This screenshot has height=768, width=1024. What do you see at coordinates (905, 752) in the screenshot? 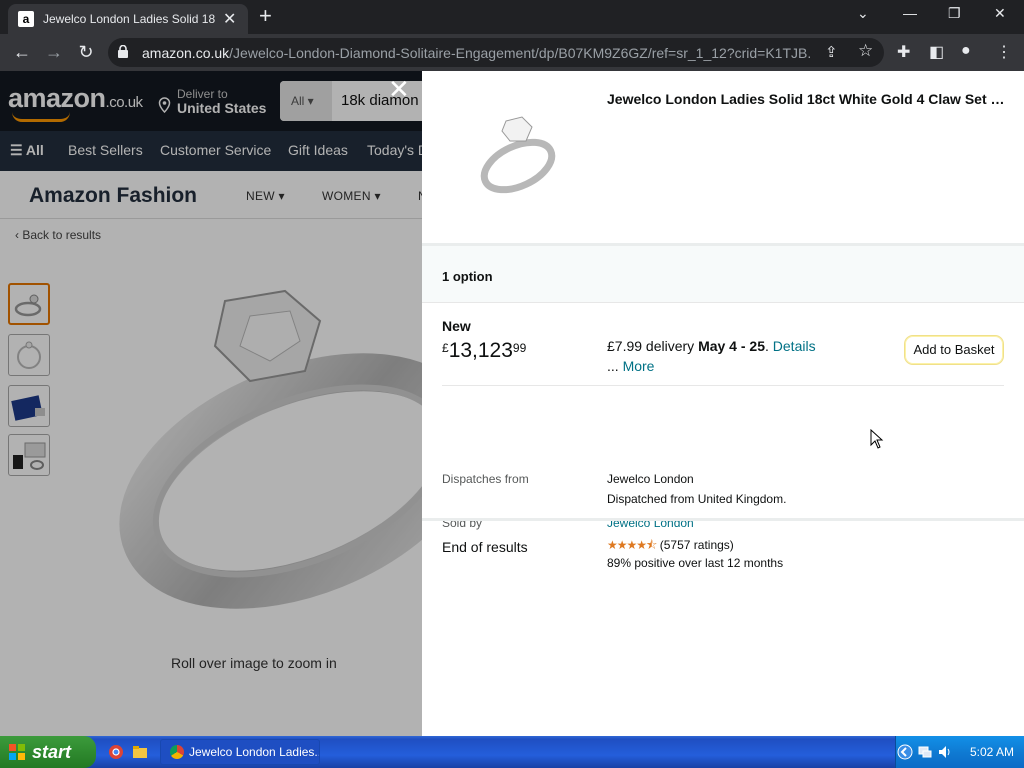
I see `tray-expand-icon` at bounding box center [905, 752].